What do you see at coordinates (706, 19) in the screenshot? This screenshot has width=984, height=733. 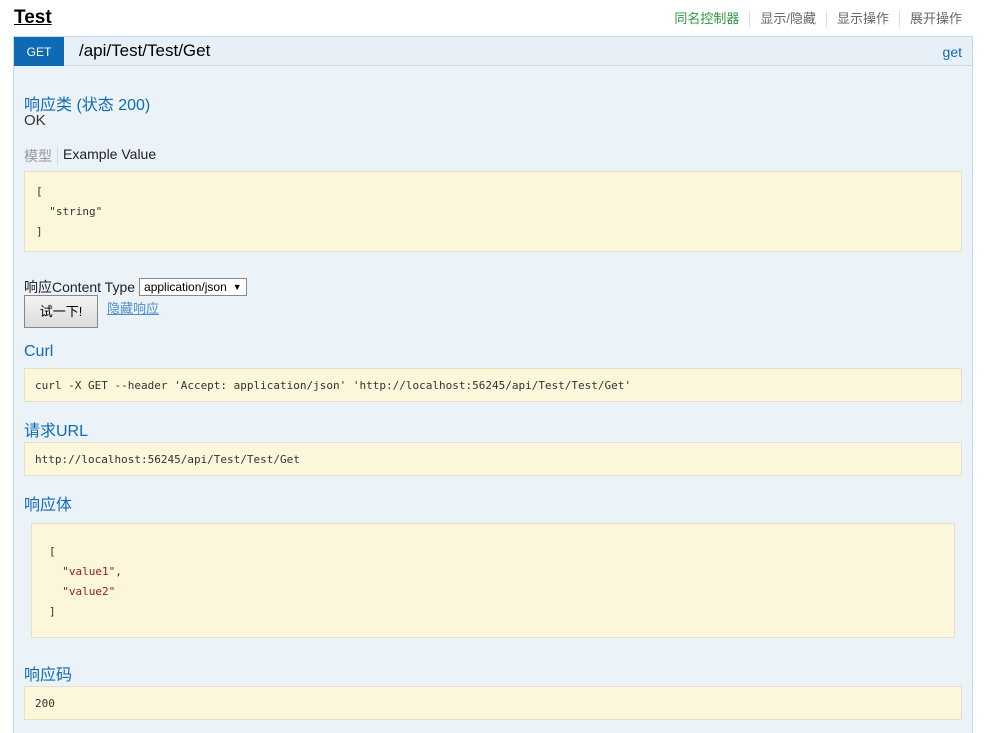 I see `same-name-controller-link: 同名控制器` at bounding box center [706, 19].